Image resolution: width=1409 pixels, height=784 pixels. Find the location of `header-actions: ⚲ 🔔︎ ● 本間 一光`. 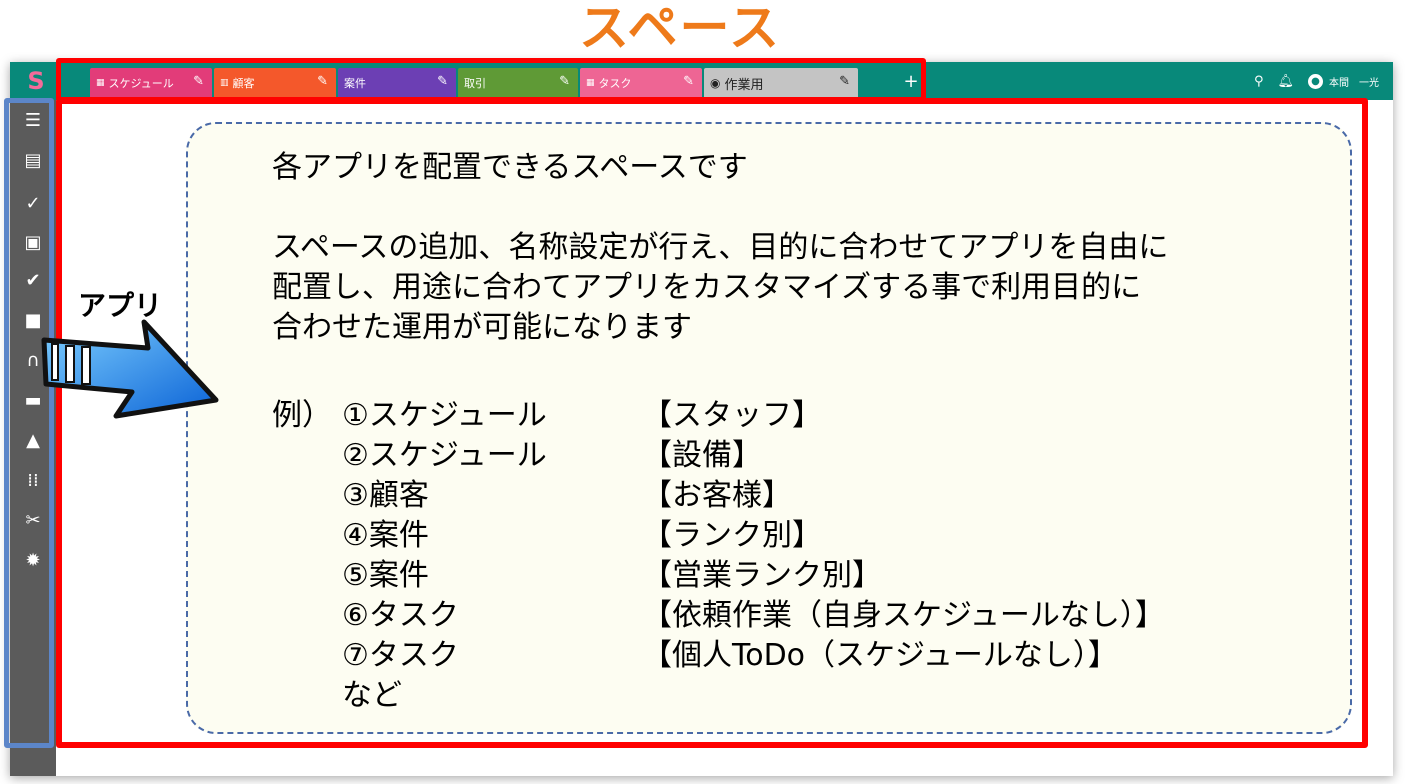

header-actions: ⚲ 🔔︎ ● 本間 一光 is located at coordinates (1316, 81).